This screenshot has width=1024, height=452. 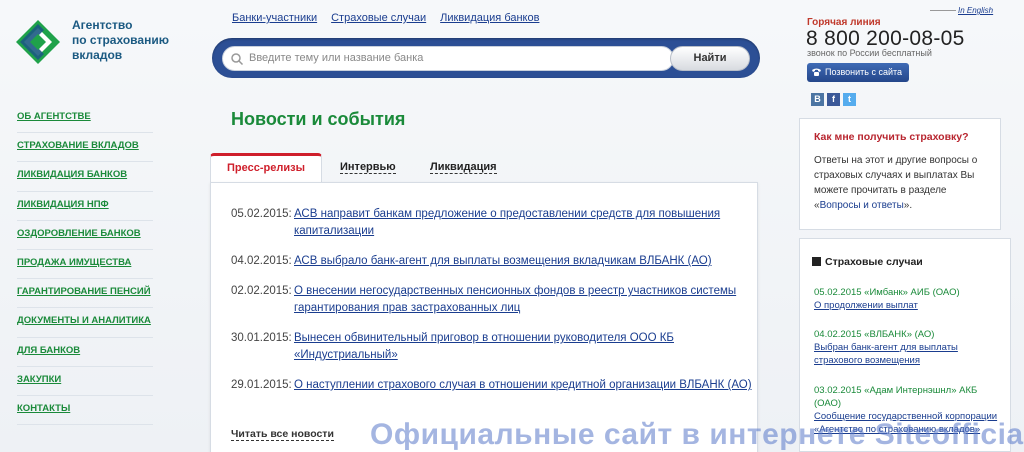 I want to click on search-button: Найти, so click(x=710, y=58).